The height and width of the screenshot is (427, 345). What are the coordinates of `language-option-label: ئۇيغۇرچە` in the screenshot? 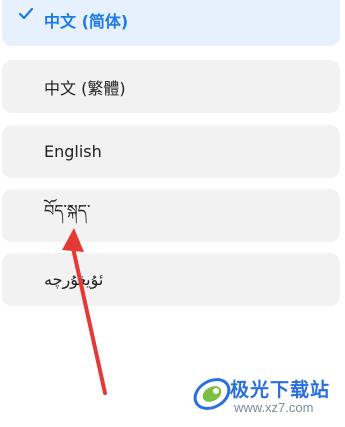 It's located at (74, 279).